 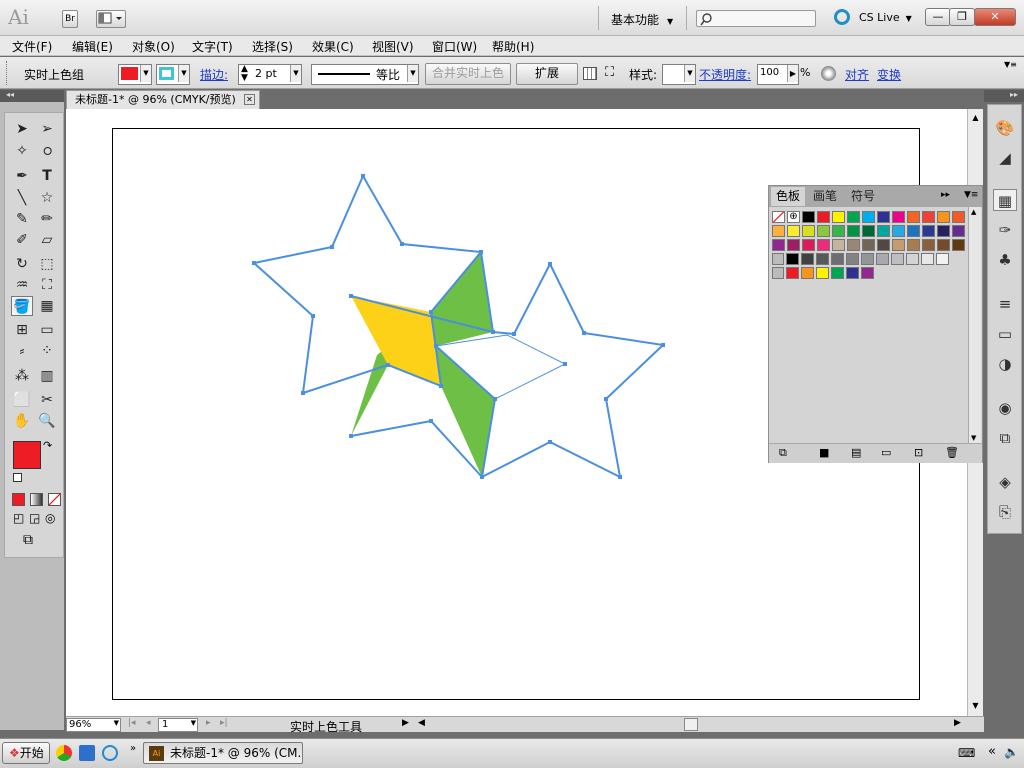 I want to click on zoom-field: 96% ▼, so click(x=93, y=725).